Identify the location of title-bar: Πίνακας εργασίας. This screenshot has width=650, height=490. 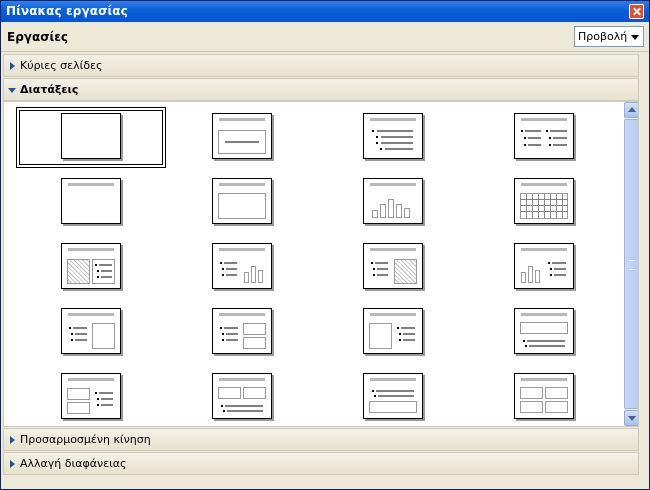
(325, 11).